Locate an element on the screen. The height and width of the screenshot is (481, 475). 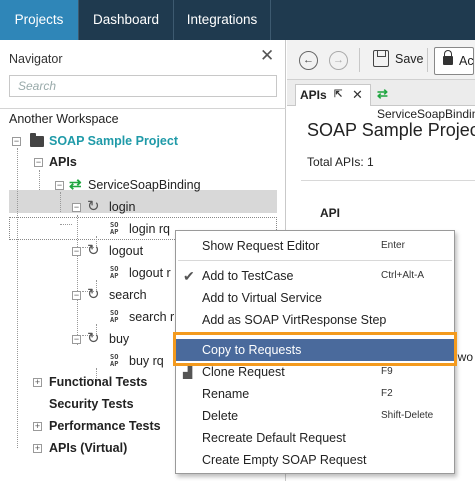
workspace-label: Another Workspace is located at coordinates (64, 119).